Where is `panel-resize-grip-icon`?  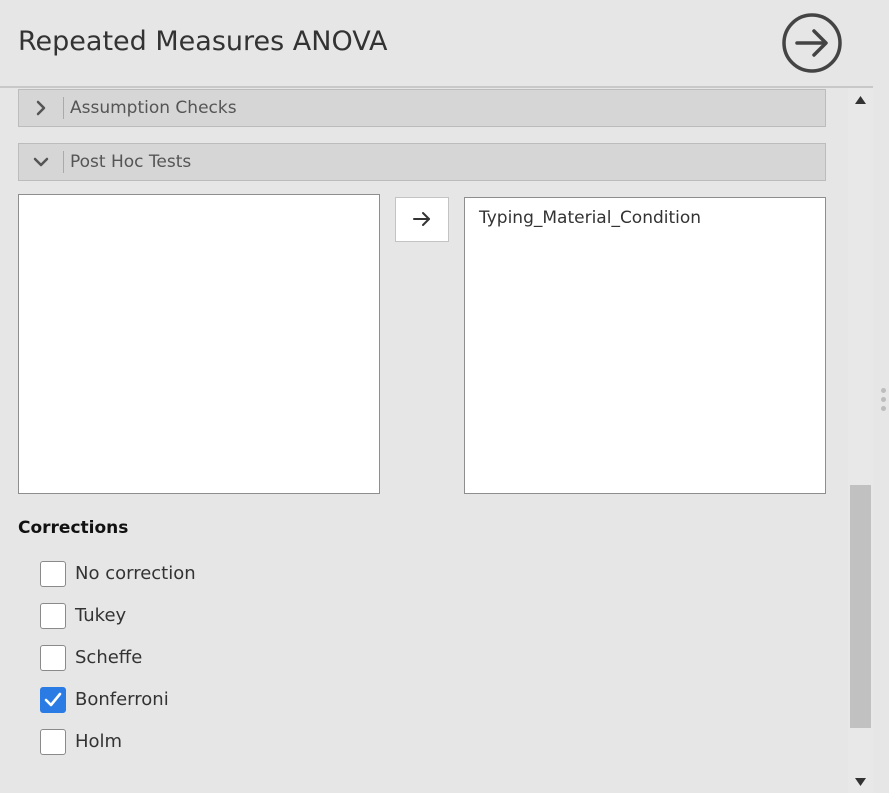 panel-resize-grip-icon is located at coordinates (883, 401).